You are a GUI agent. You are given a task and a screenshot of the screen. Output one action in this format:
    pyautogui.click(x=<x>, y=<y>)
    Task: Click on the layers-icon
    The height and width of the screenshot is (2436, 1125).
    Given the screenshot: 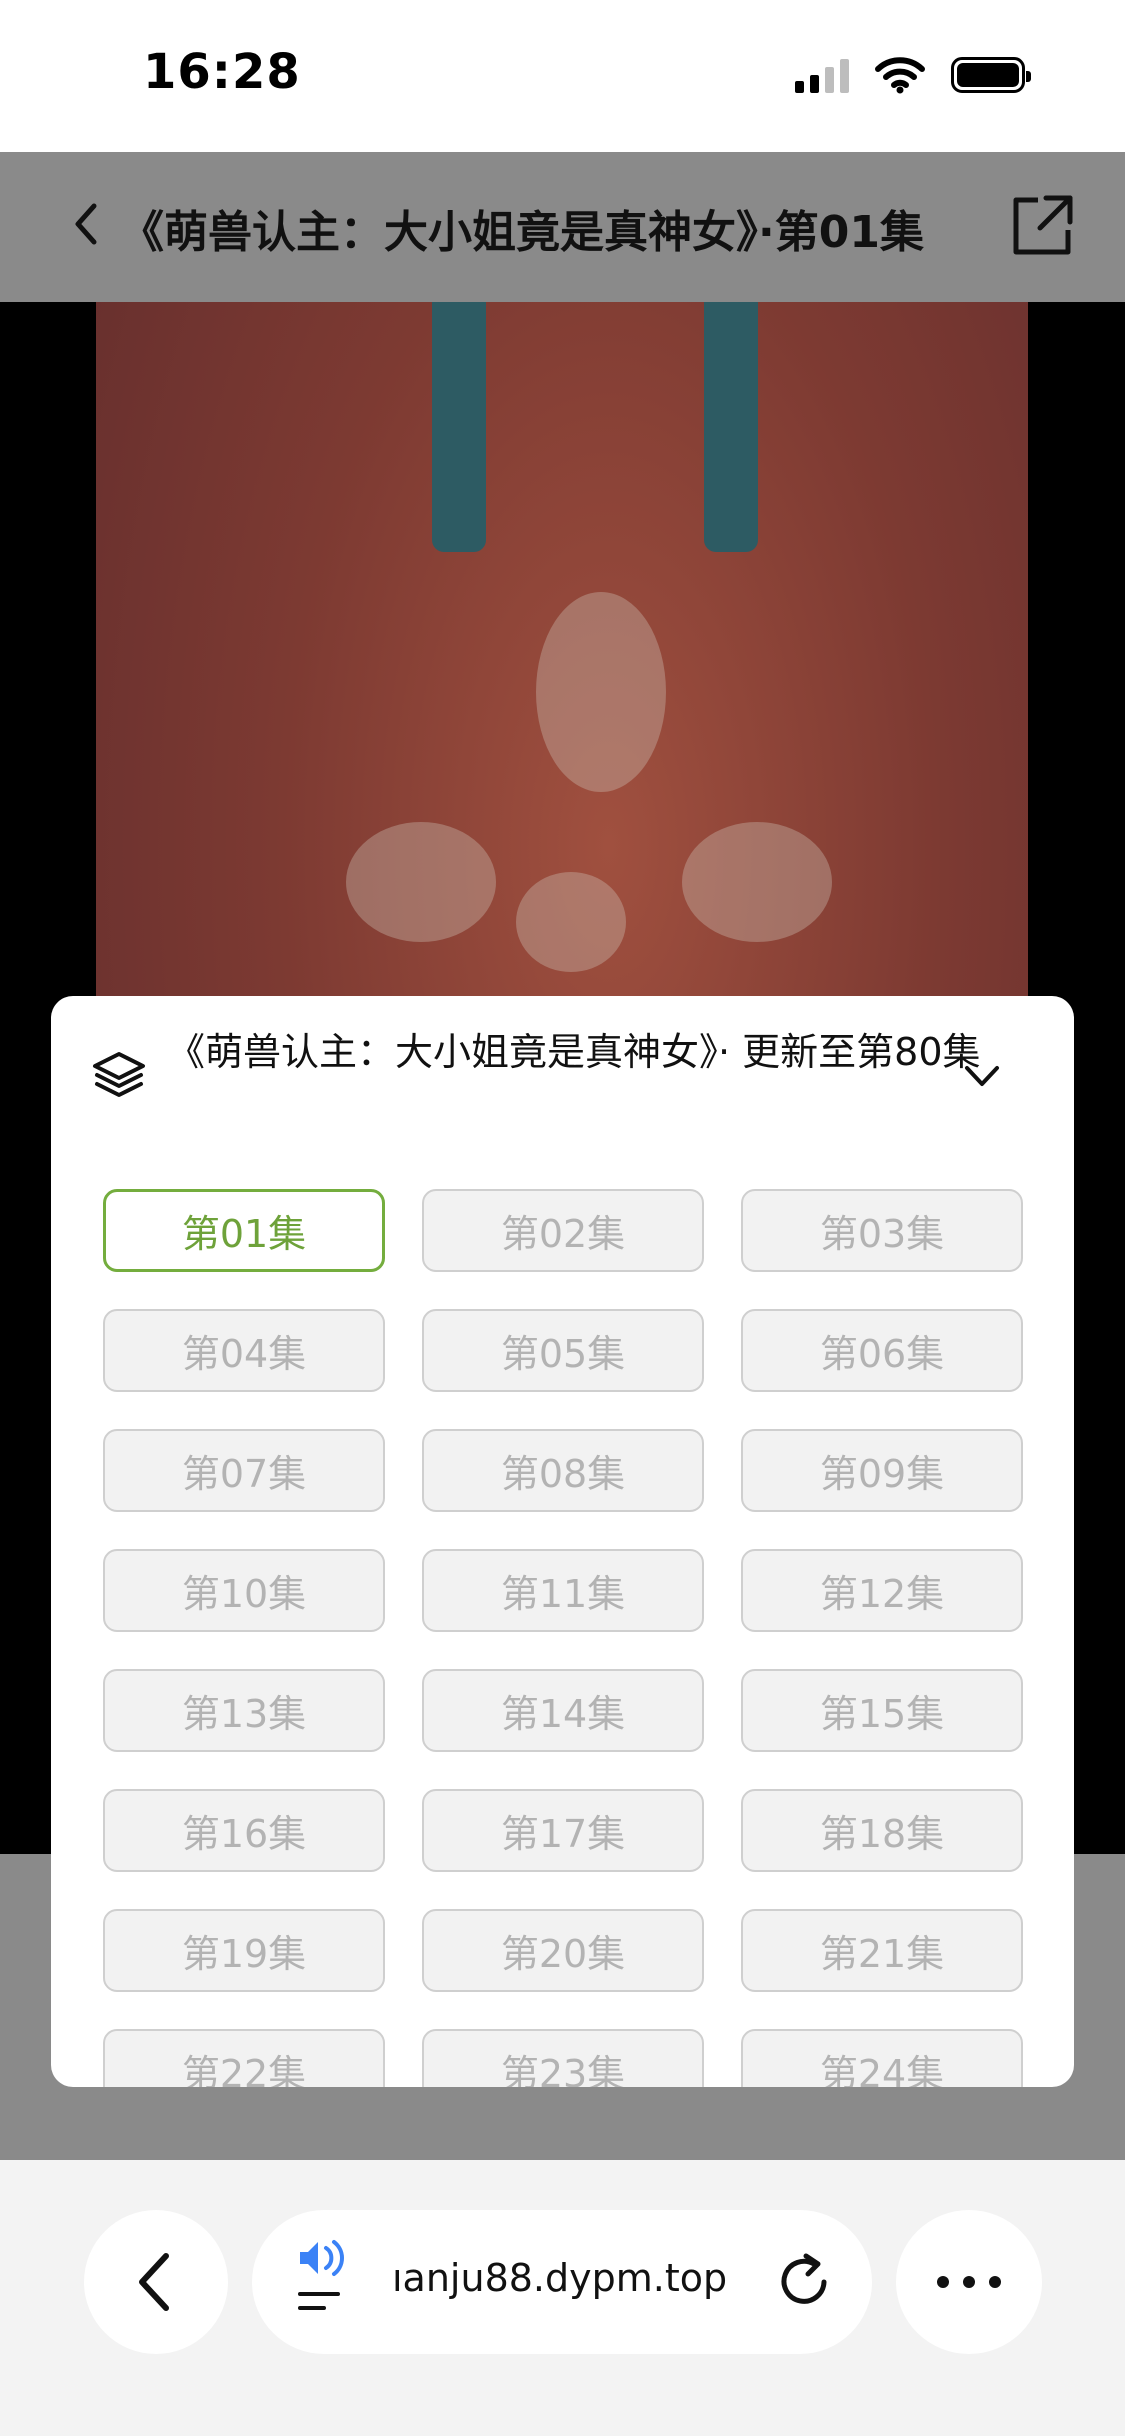 What is the action you would take?
    pyautogui.click(x=119, y=1074)
    